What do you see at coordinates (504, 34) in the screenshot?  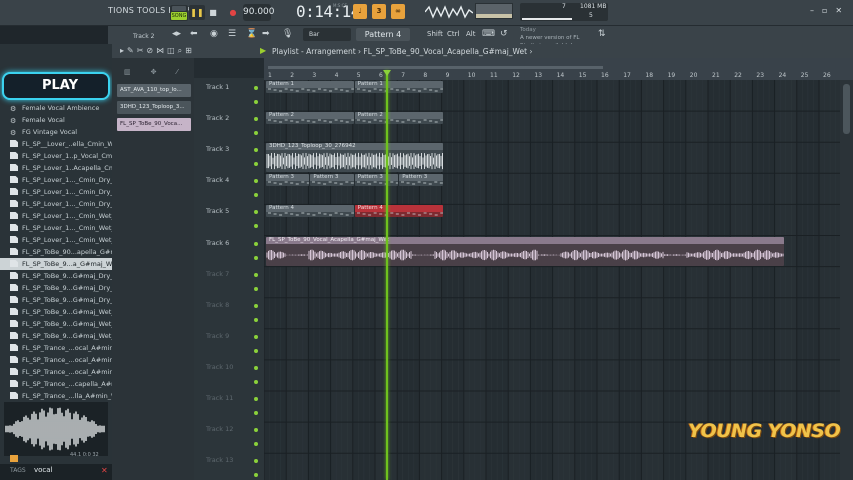 I see `undo-icon: ↺` at bounding box center [504, 34].